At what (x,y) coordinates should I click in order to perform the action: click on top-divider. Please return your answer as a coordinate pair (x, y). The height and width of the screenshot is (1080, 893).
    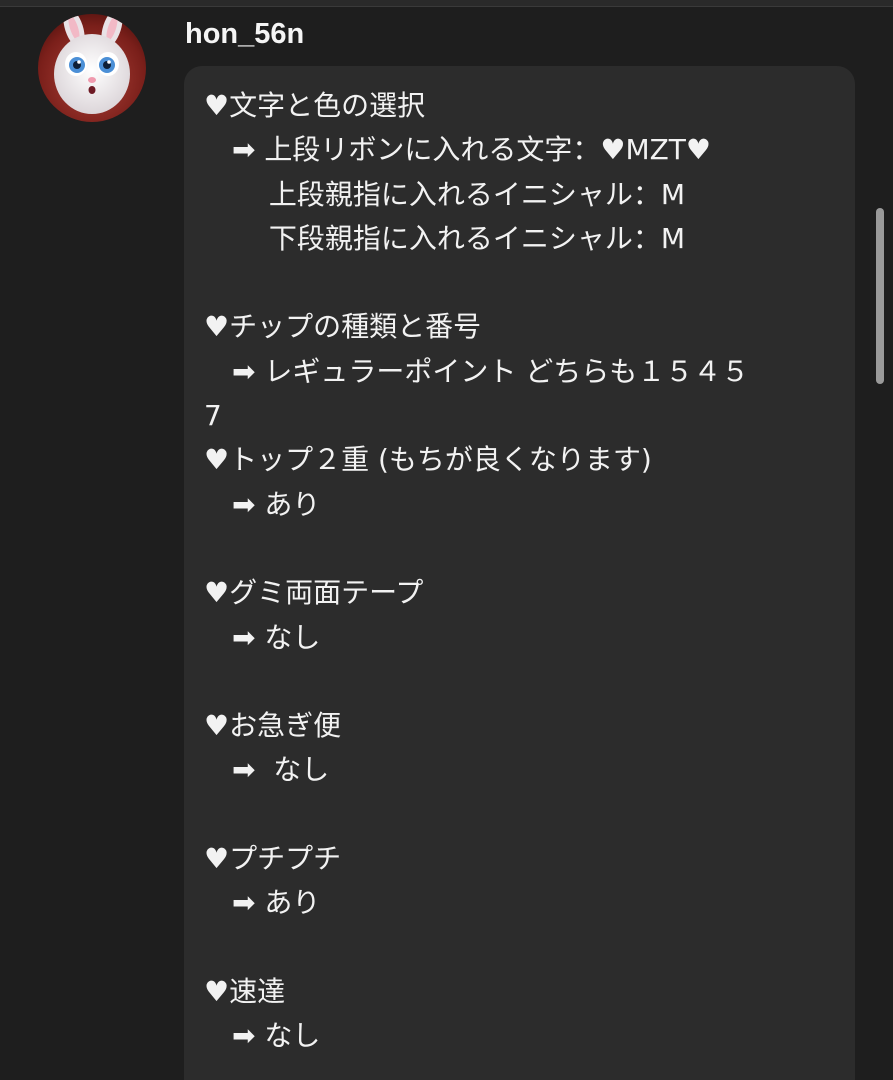
    Looking at the image, I should click on (446, 3).